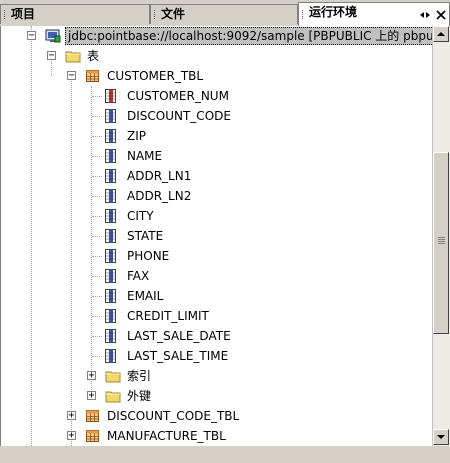  I want to click on vertical-scrollbar, so click(441, 236).